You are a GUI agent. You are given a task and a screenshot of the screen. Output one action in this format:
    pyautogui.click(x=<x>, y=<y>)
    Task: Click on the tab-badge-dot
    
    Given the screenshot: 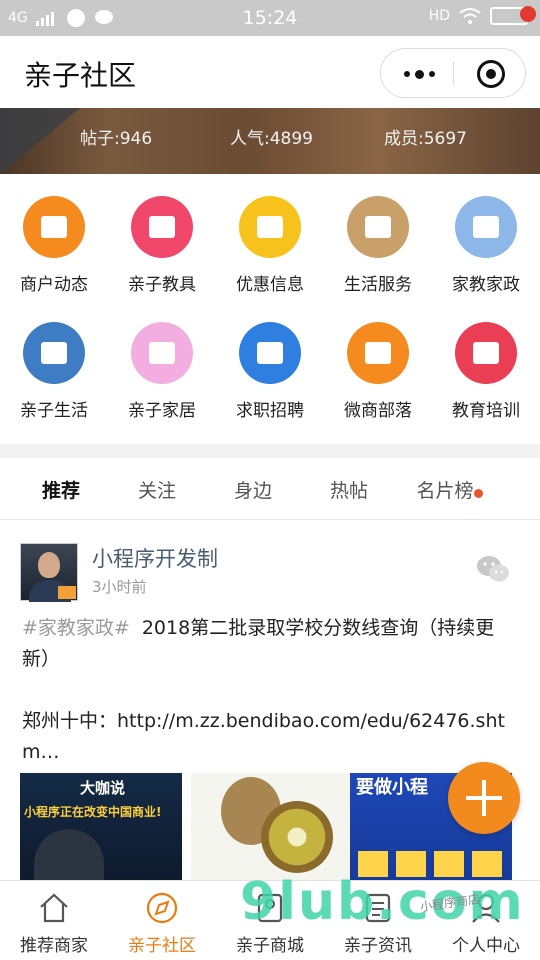 What is the action you would take?
    pyautogui.click(x=478, y=493)
    